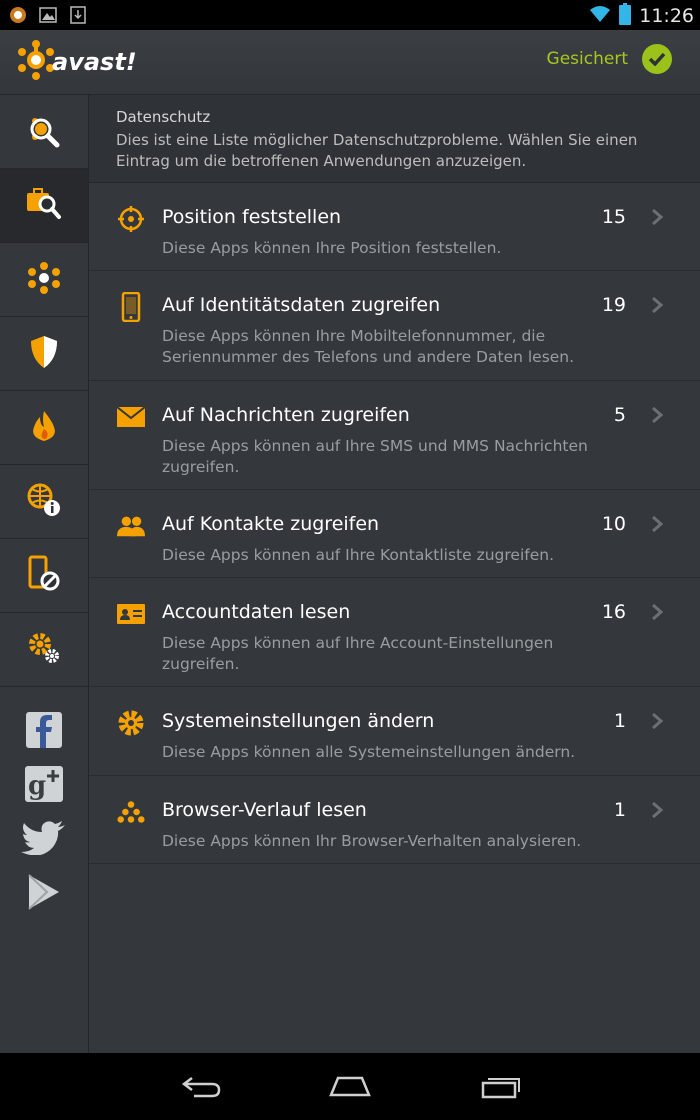 Image resolution: width=700 pixels, height=1120 pixels. Describe the element at coordinates (252, 217) in the screenshot. I see `item-title: Position feststellen` at that location.